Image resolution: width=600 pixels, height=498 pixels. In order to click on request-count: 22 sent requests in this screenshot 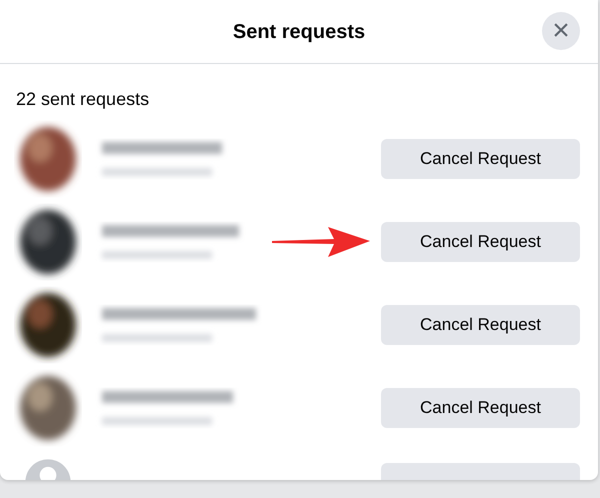, I will do `click(82, 99)`.